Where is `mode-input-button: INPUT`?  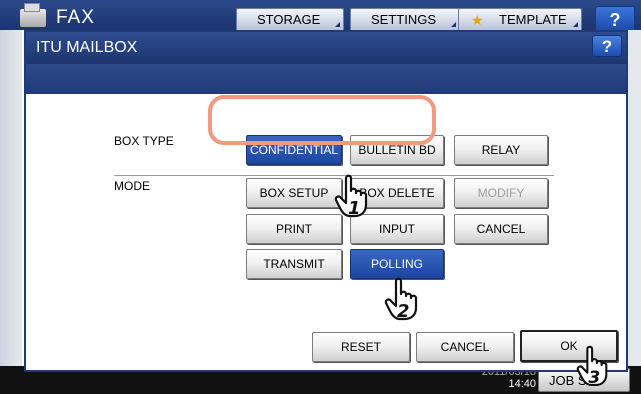 mode-input-button: INPUT is located at coordinates (397, 229).